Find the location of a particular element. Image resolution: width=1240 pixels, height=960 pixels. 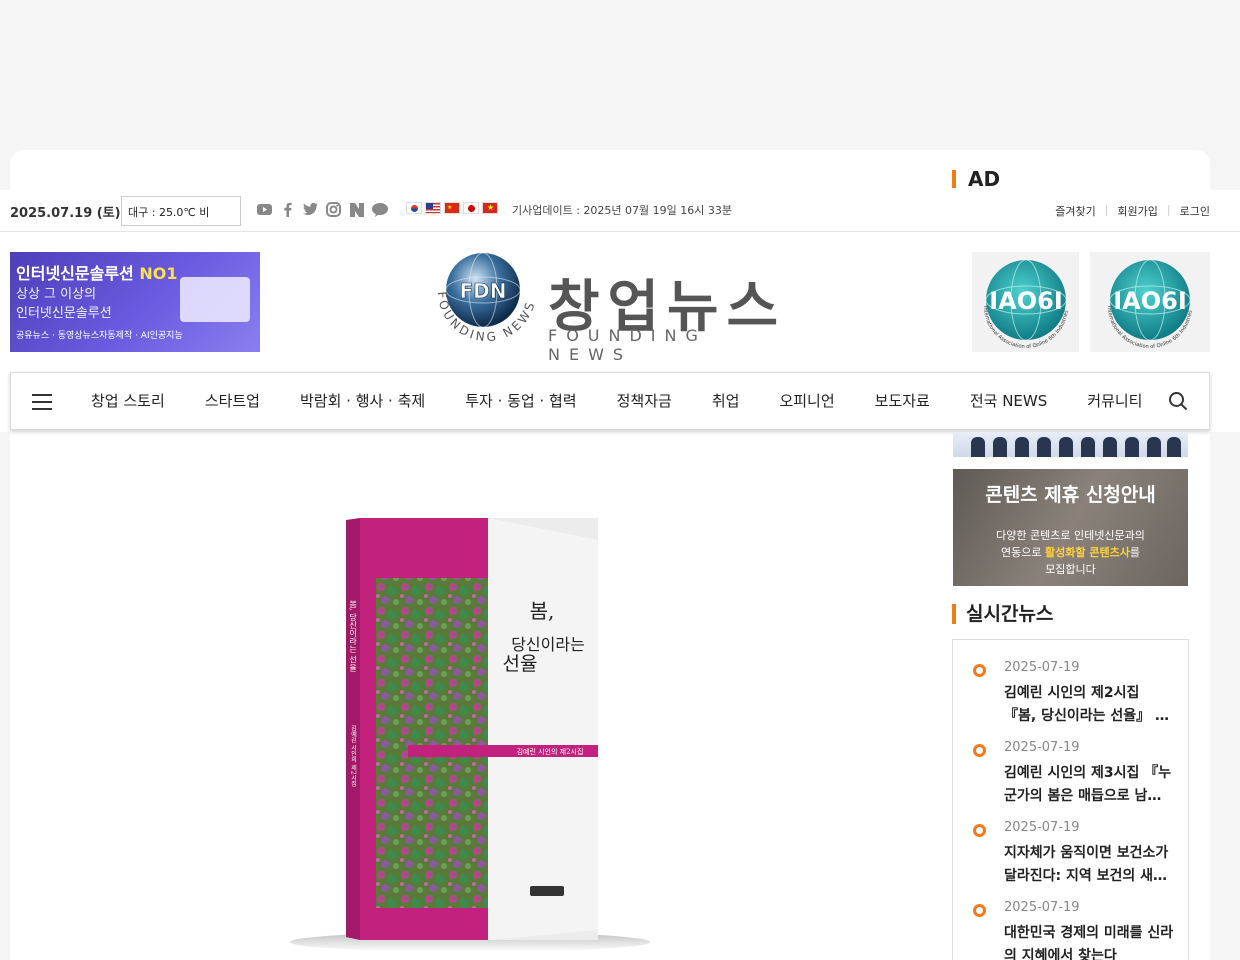

usa-flag is located at coordinates (433, 208).